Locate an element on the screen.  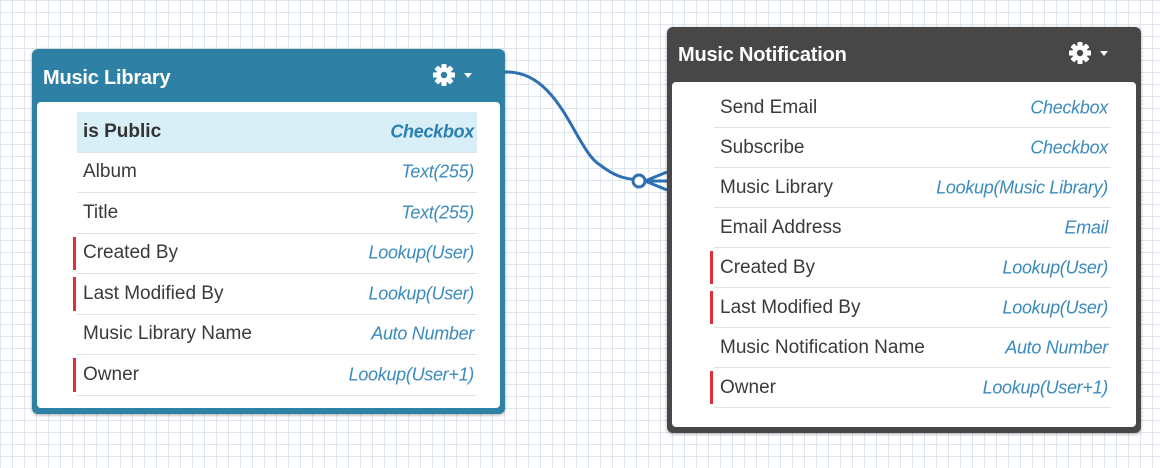
field-name: Music Notification Name is located at coordinates (822, 347).